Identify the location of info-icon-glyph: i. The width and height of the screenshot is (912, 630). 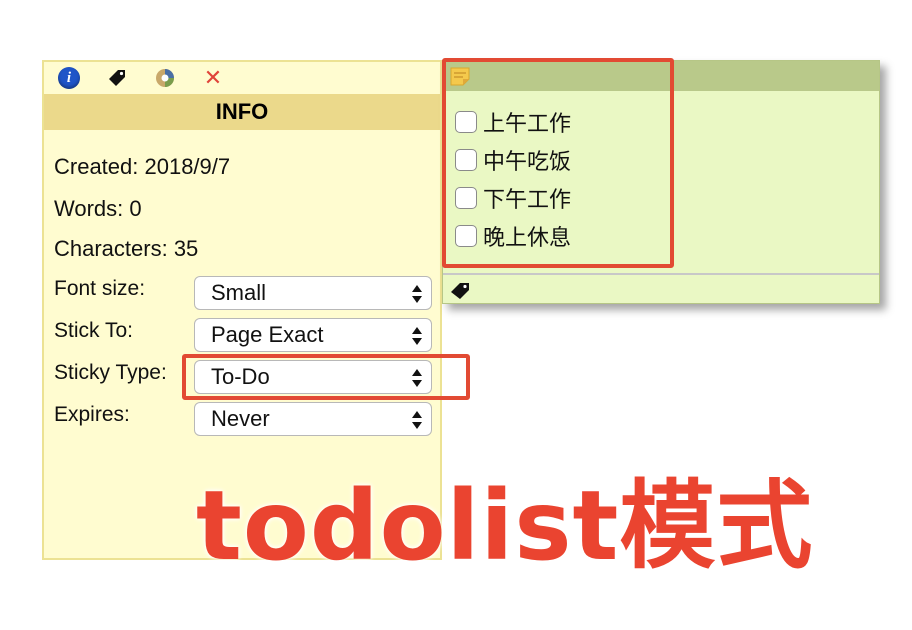
(69, 78).